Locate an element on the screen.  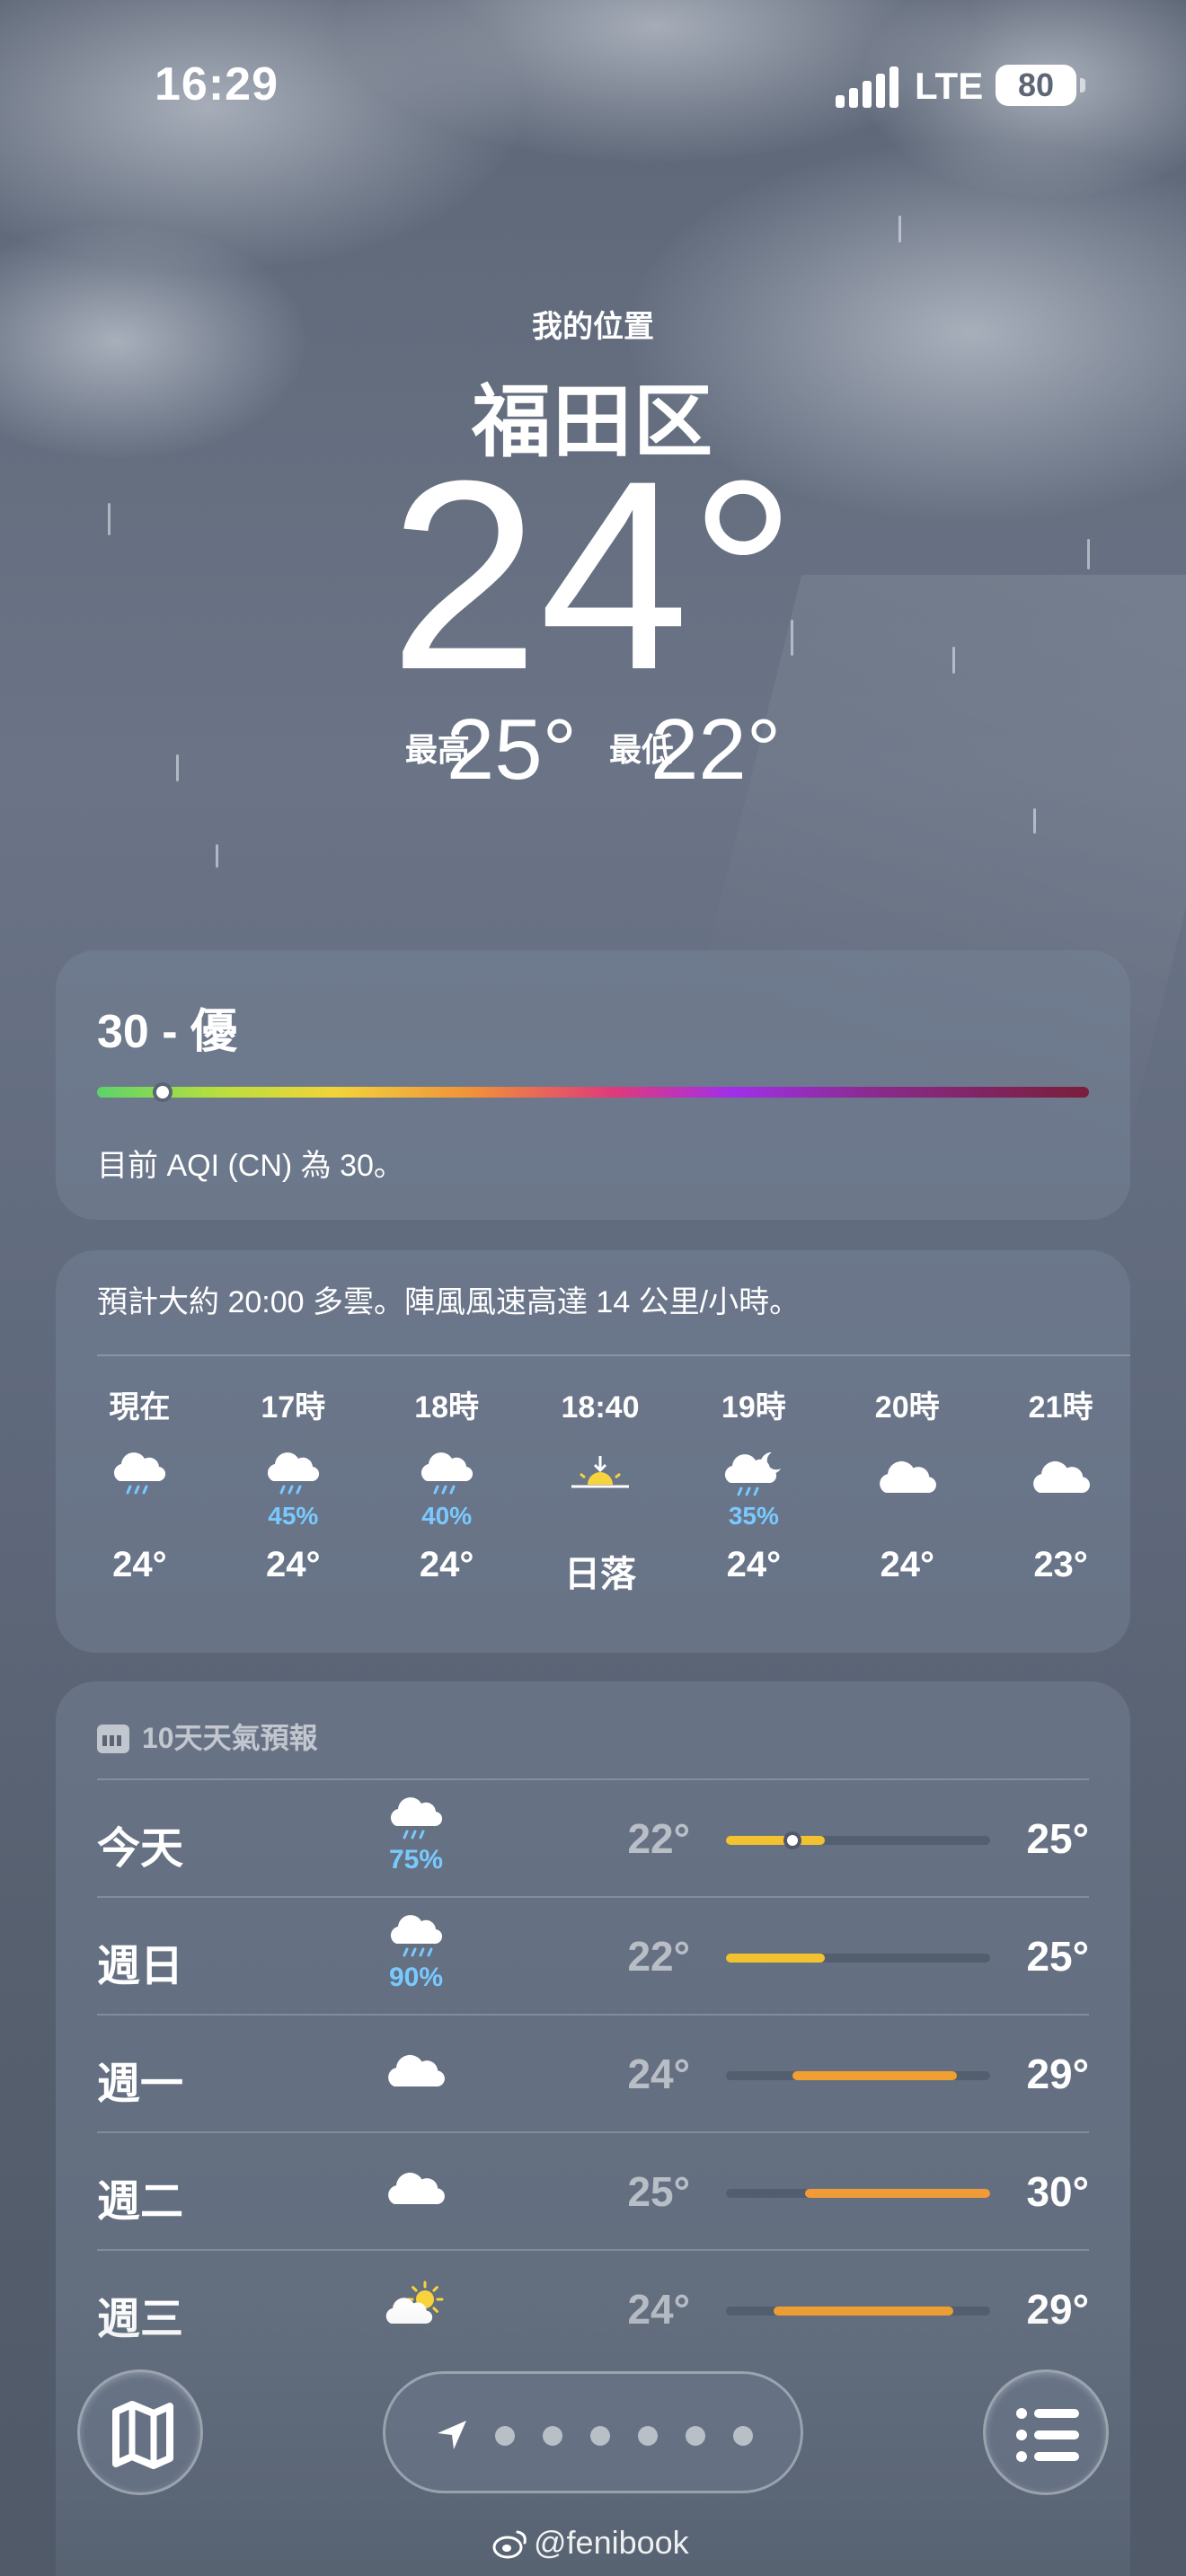
current-temperature-marker is located at coordinates (792, 1840).